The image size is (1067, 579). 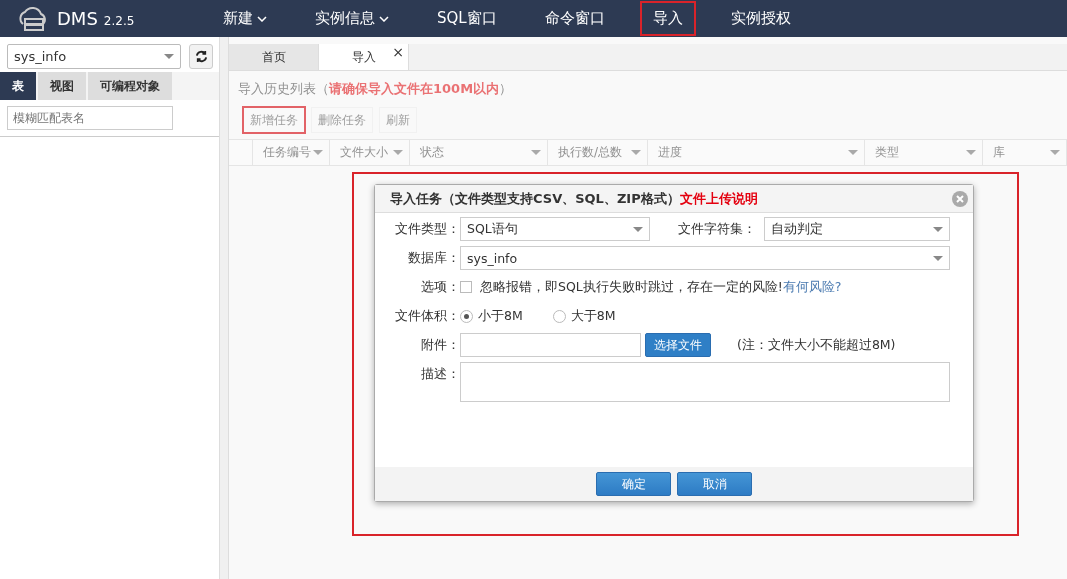 I want to click on sidebar-tab: 视图, so click(x=62, y=86).